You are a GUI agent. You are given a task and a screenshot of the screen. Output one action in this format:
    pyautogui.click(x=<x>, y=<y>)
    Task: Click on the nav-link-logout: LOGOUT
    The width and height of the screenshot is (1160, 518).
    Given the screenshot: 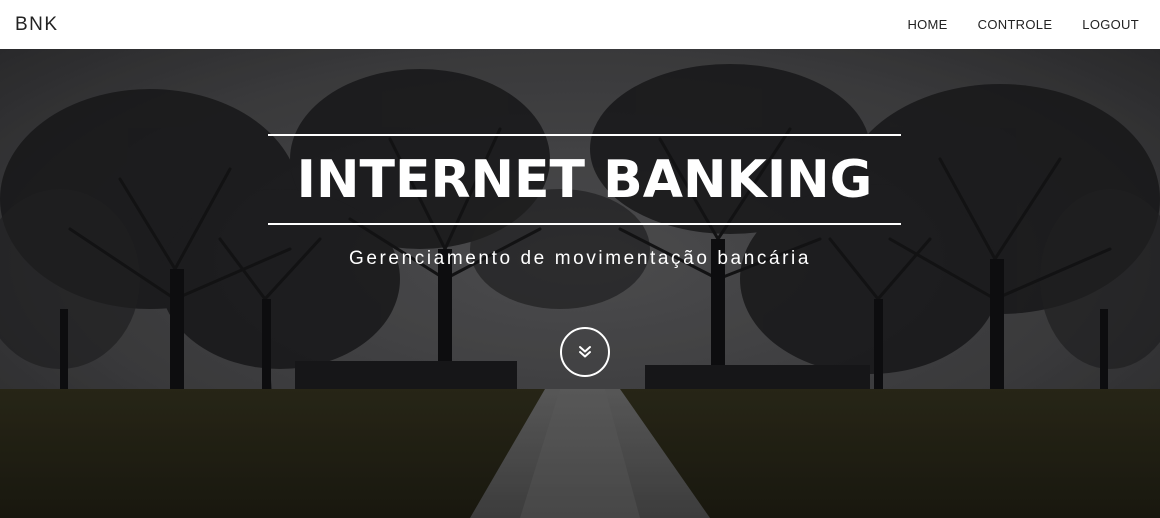 What is the action you would take?
    pyautogui.click(x=1110, y=24)
    